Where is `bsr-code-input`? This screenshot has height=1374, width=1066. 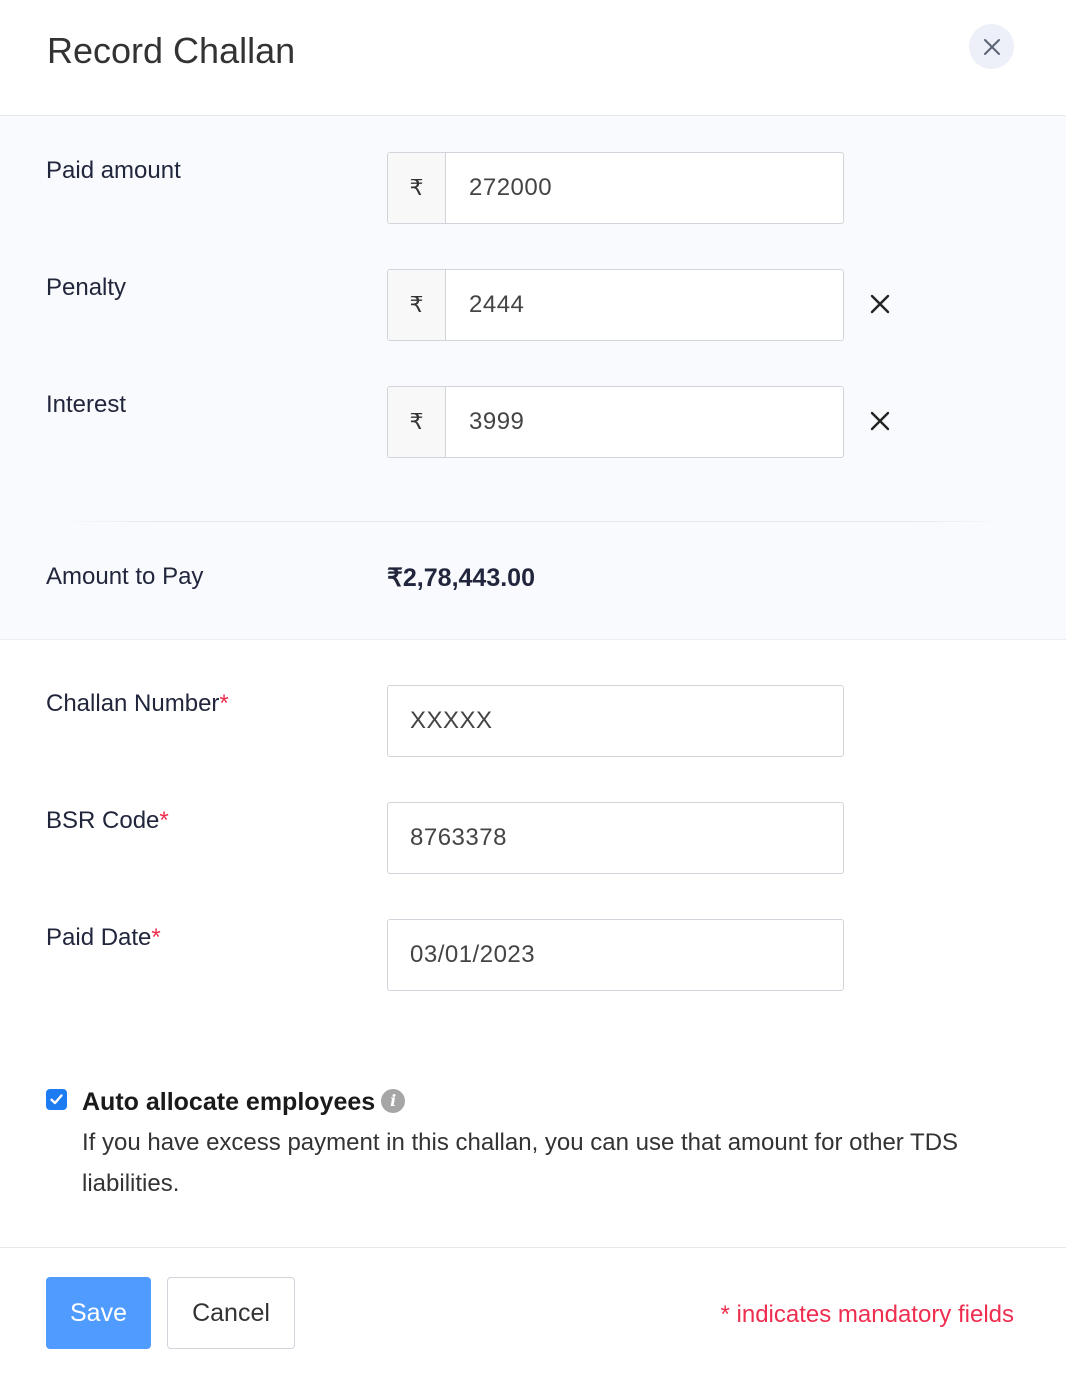 bsr-code-input is located at coordinates (615, 838).